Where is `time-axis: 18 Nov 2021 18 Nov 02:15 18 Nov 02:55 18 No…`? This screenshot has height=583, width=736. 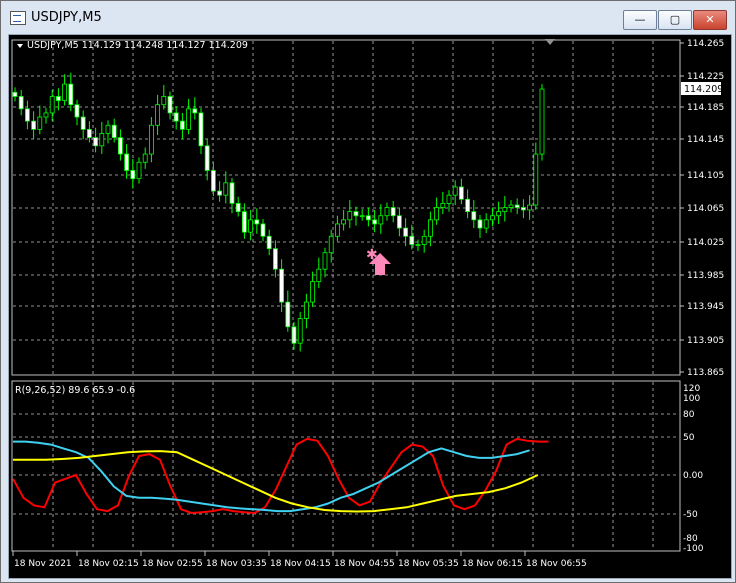
time-axis: 18 Nov 2021 18 Nov 02:15 18 Nov 02:55 18 No… is located at coordinates (299, 560).